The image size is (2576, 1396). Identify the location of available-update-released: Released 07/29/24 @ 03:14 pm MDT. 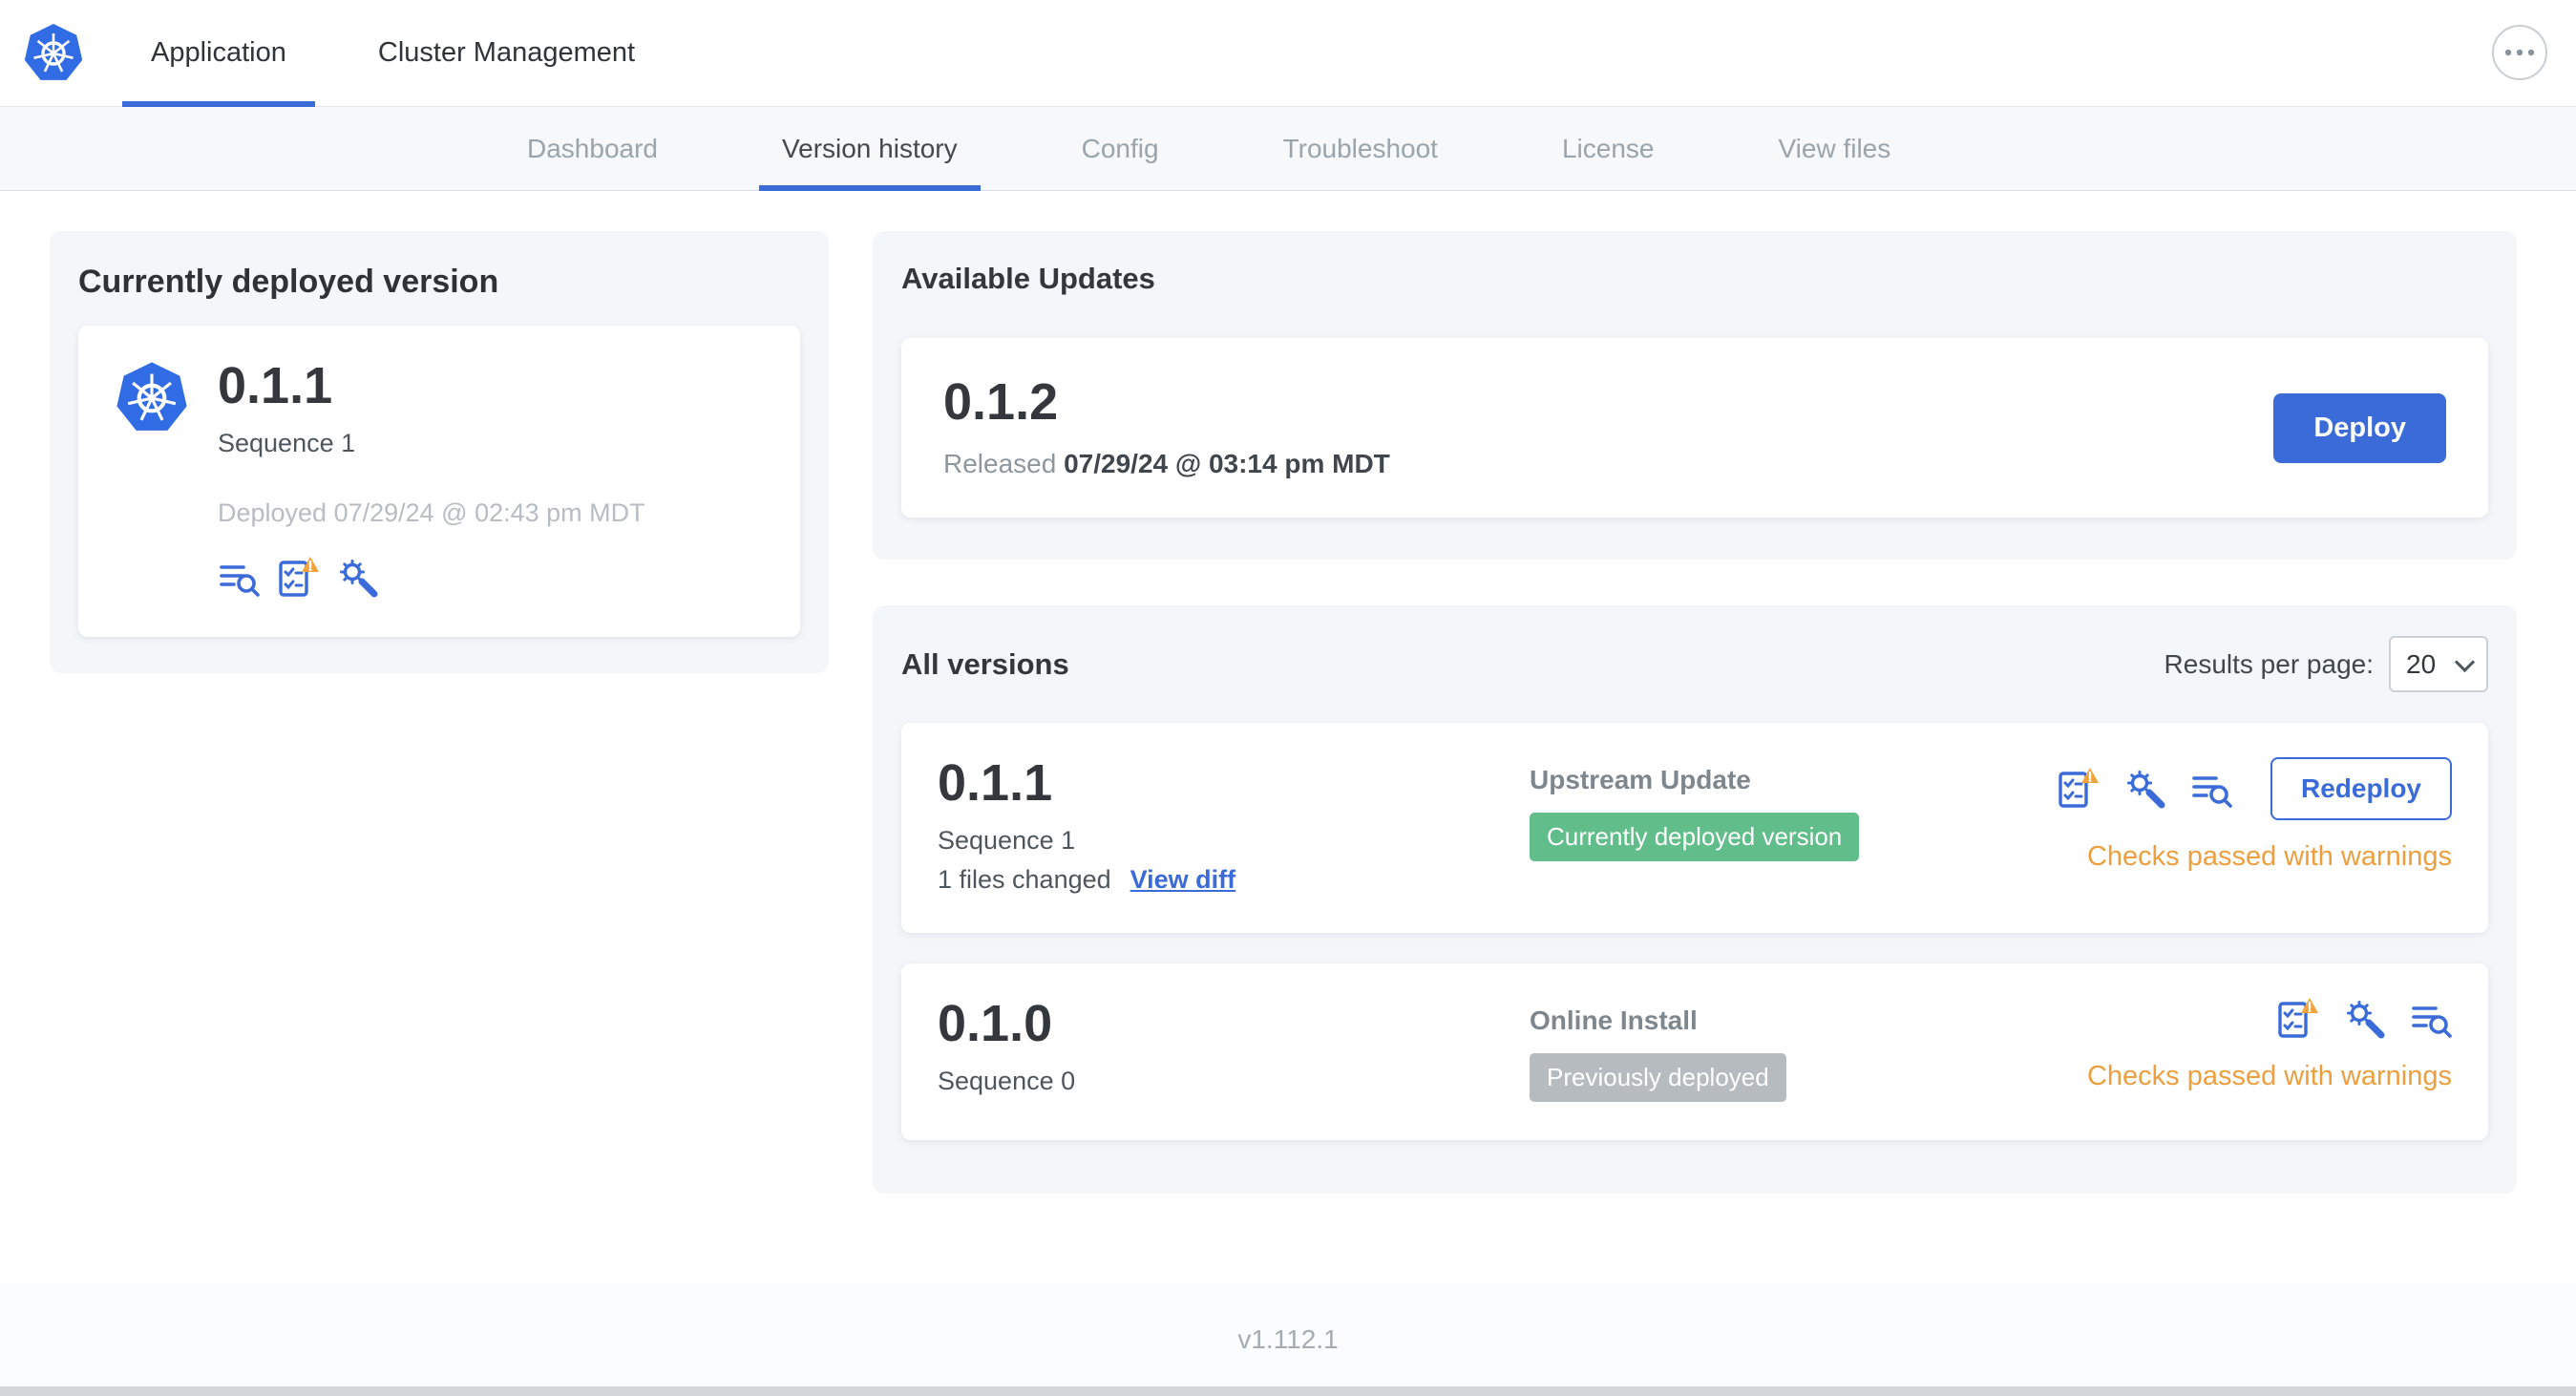
(1166, 464).